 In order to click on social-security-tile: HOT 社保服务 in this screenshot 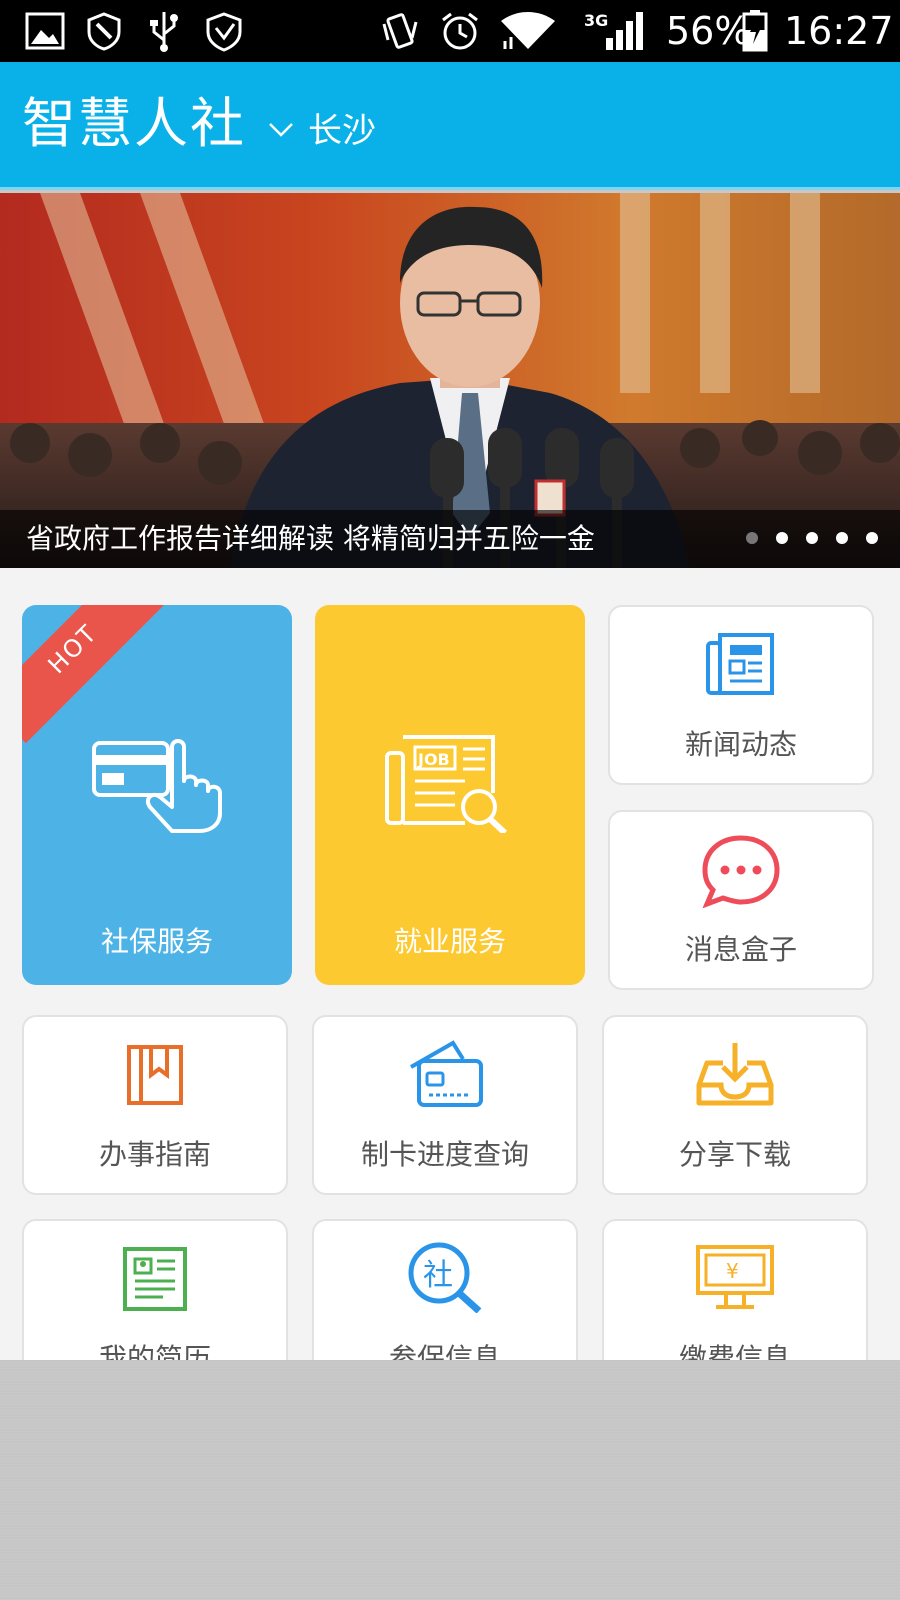, I will do `click(157, 795)`.